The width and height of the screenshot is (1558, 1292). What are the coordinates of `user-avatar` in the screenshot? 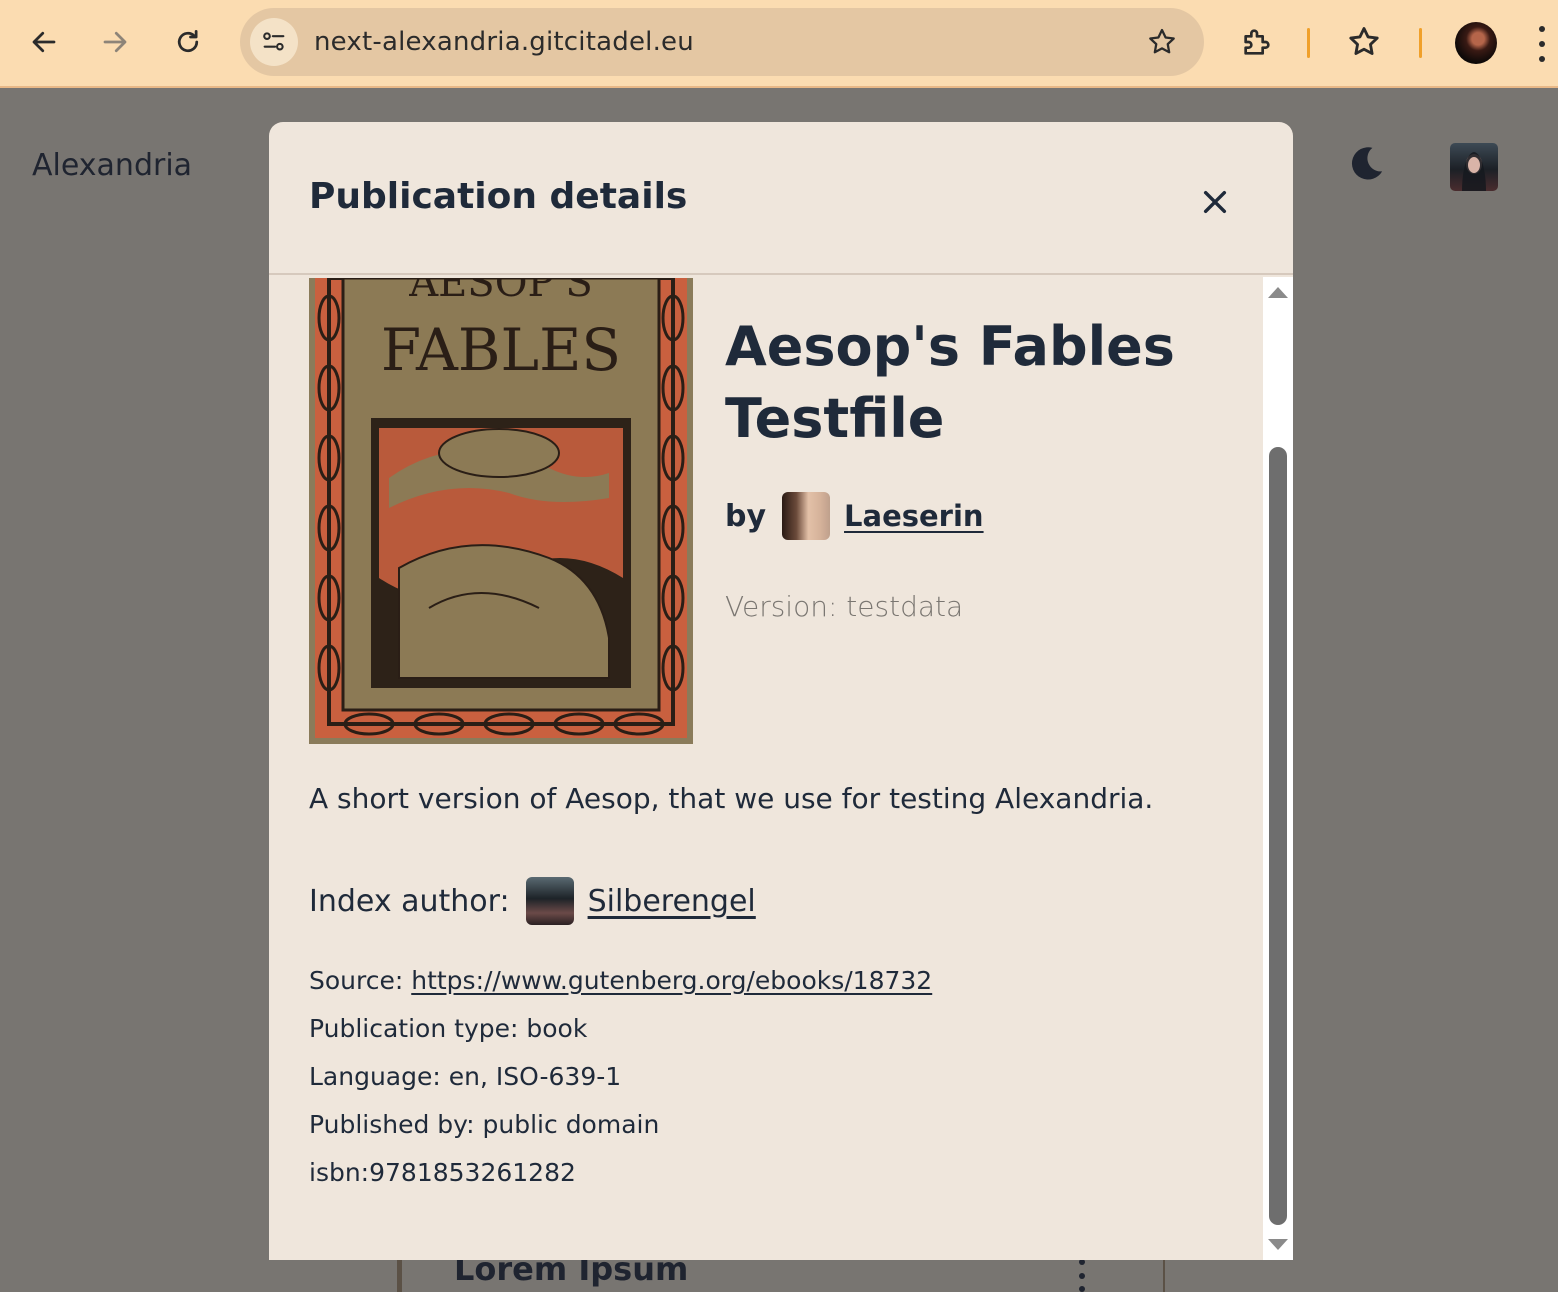 It's located at (1474, 167).